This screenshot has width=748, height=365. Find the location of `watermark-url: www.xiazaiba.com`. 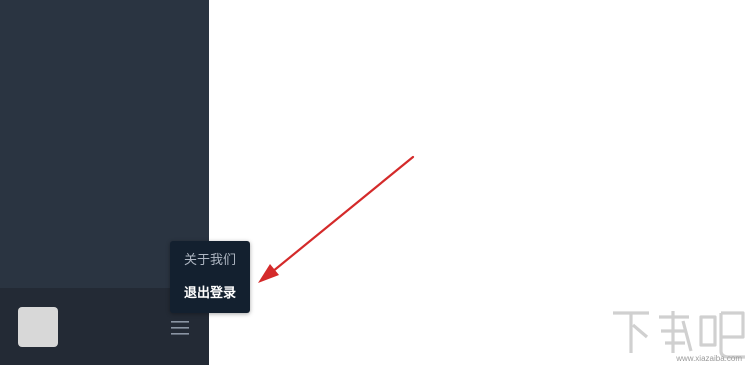

watermark-url: www.xiazaiba.com is located at coordinates (709, 358).